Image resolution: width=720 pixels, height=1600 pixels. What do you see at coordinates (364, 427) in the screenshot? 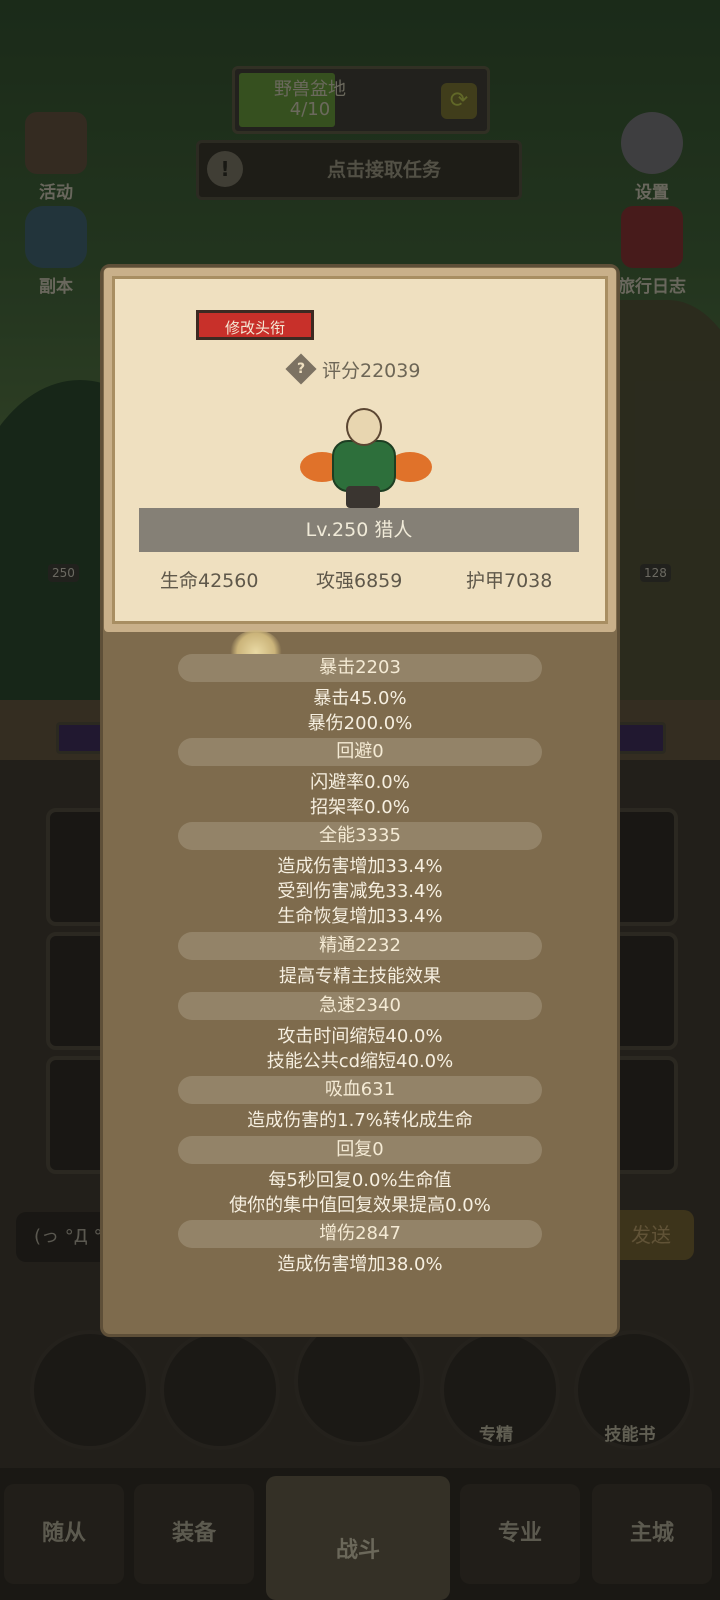
I see `hero-head` at bounding box center [364, 427].